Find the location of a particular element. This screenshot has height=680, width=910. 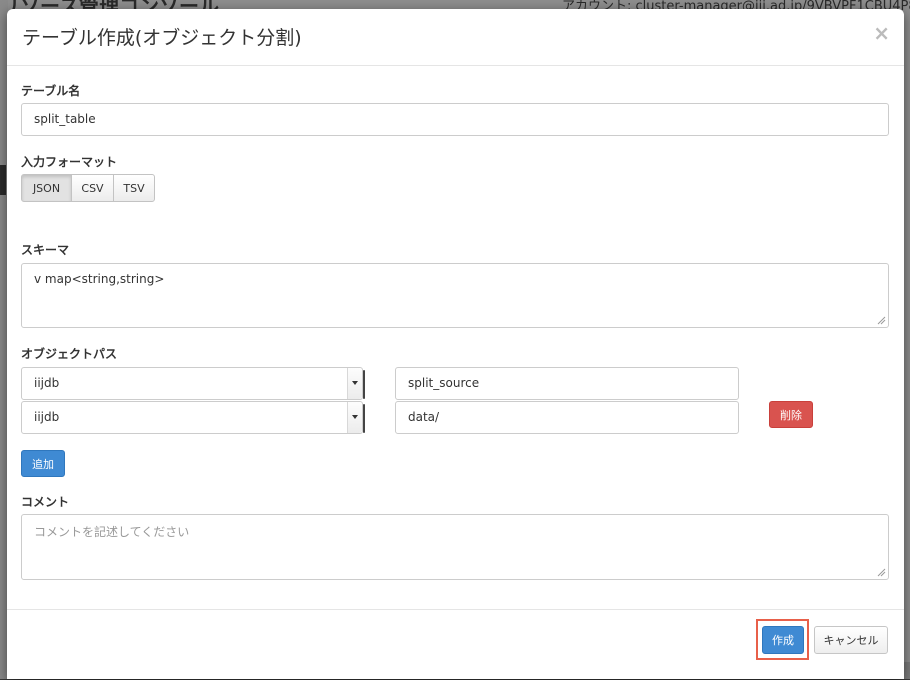

bucket-select-2-value: iijdb is located at coordinates (47, 417).